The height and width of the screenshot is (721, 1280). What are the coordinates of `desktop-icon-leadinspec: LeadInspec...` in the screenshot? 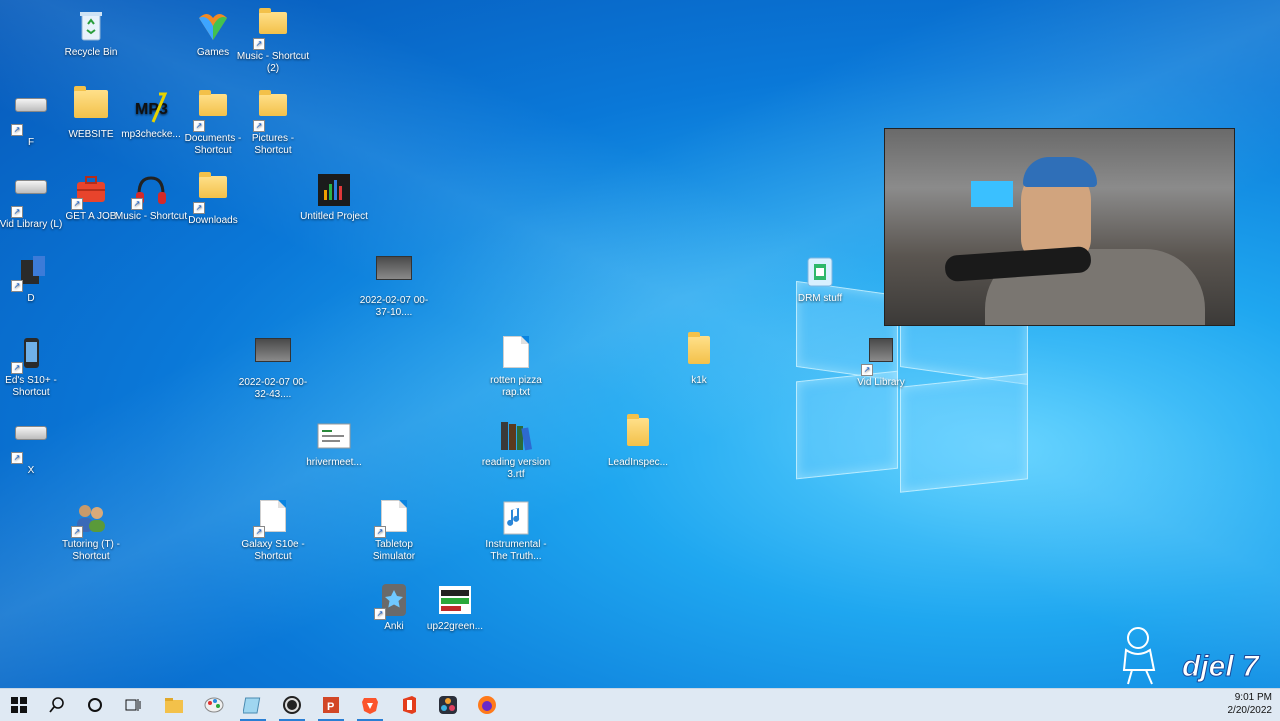 It's located at (638, 440).